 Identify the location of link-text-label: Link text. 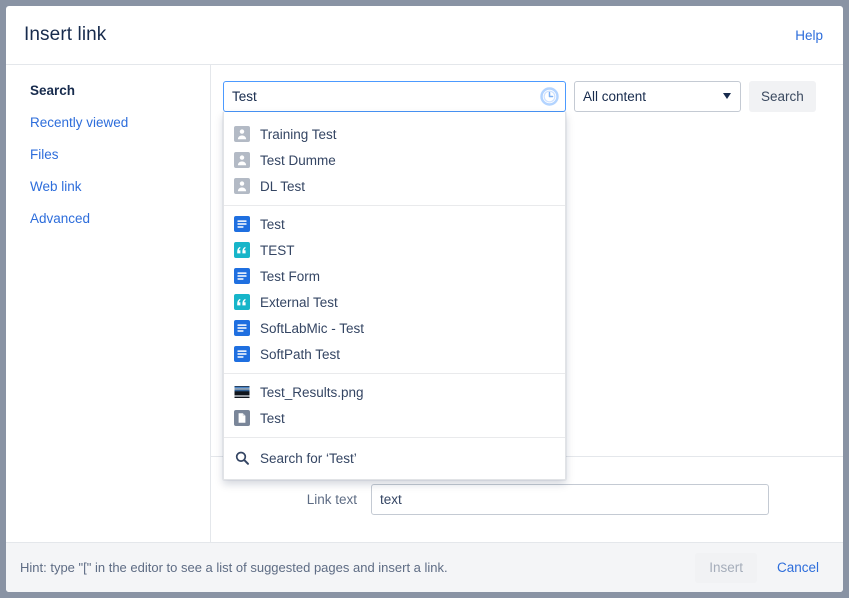
(331, 499).